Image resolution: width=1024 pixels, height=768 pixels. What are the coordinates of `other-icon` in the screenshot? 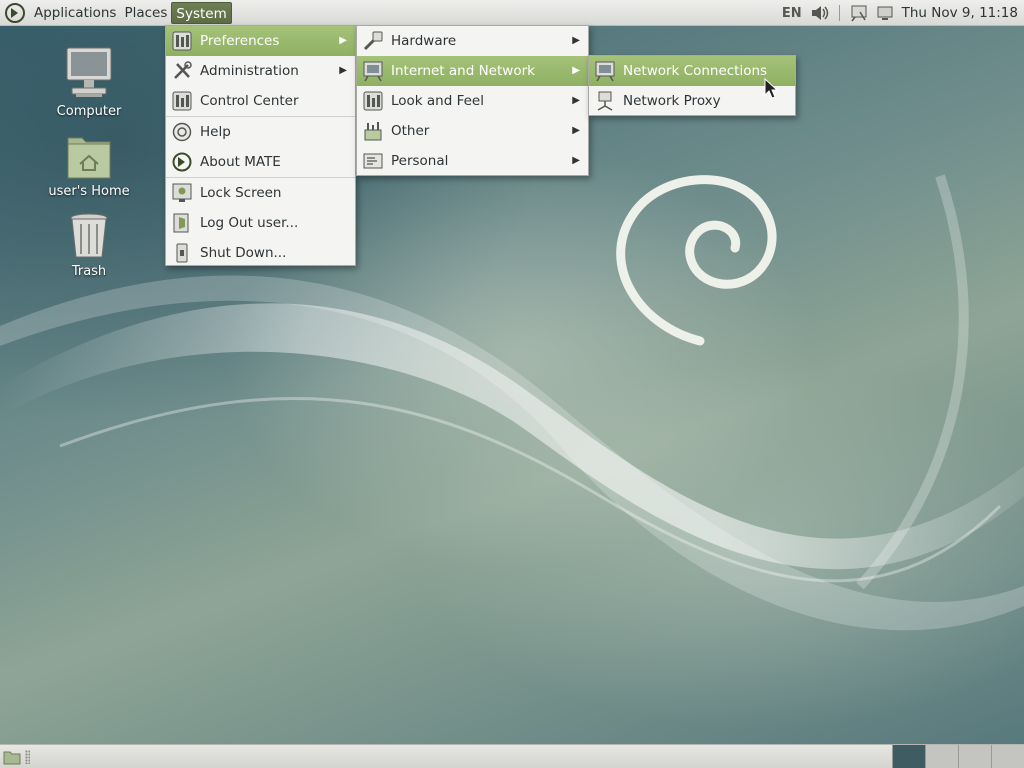 It's located at (373, 131).